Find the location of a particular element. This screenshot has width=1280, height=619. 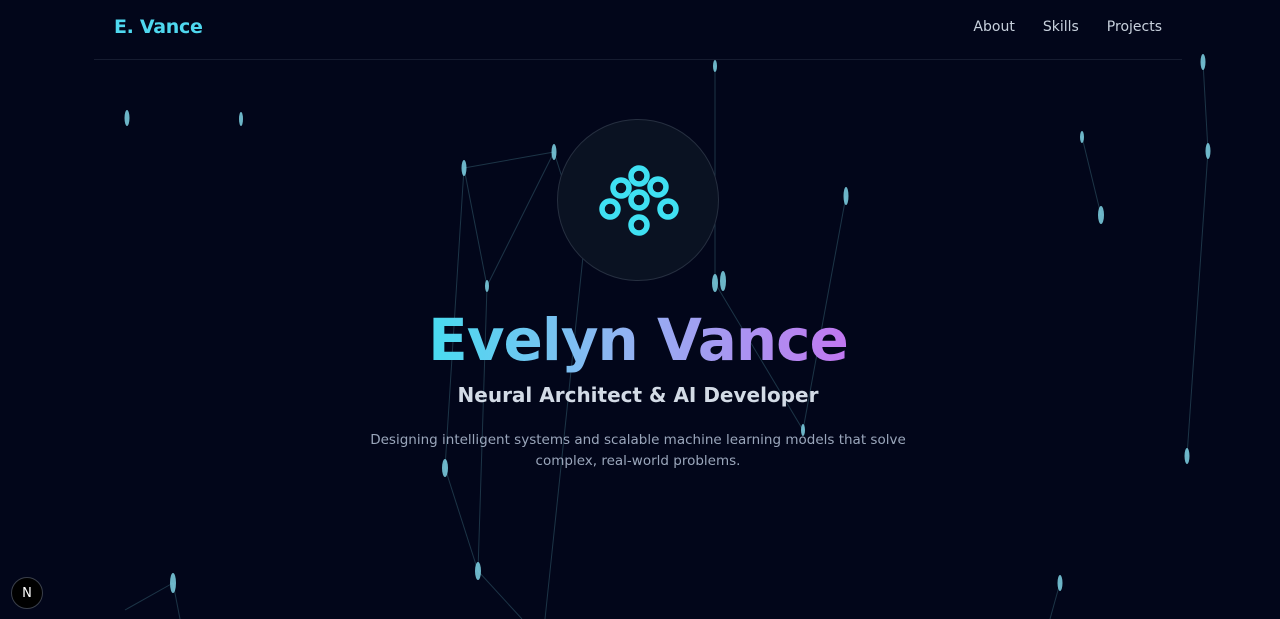

hero-name: Evelyn Vance is located at coordinates (638, 340).